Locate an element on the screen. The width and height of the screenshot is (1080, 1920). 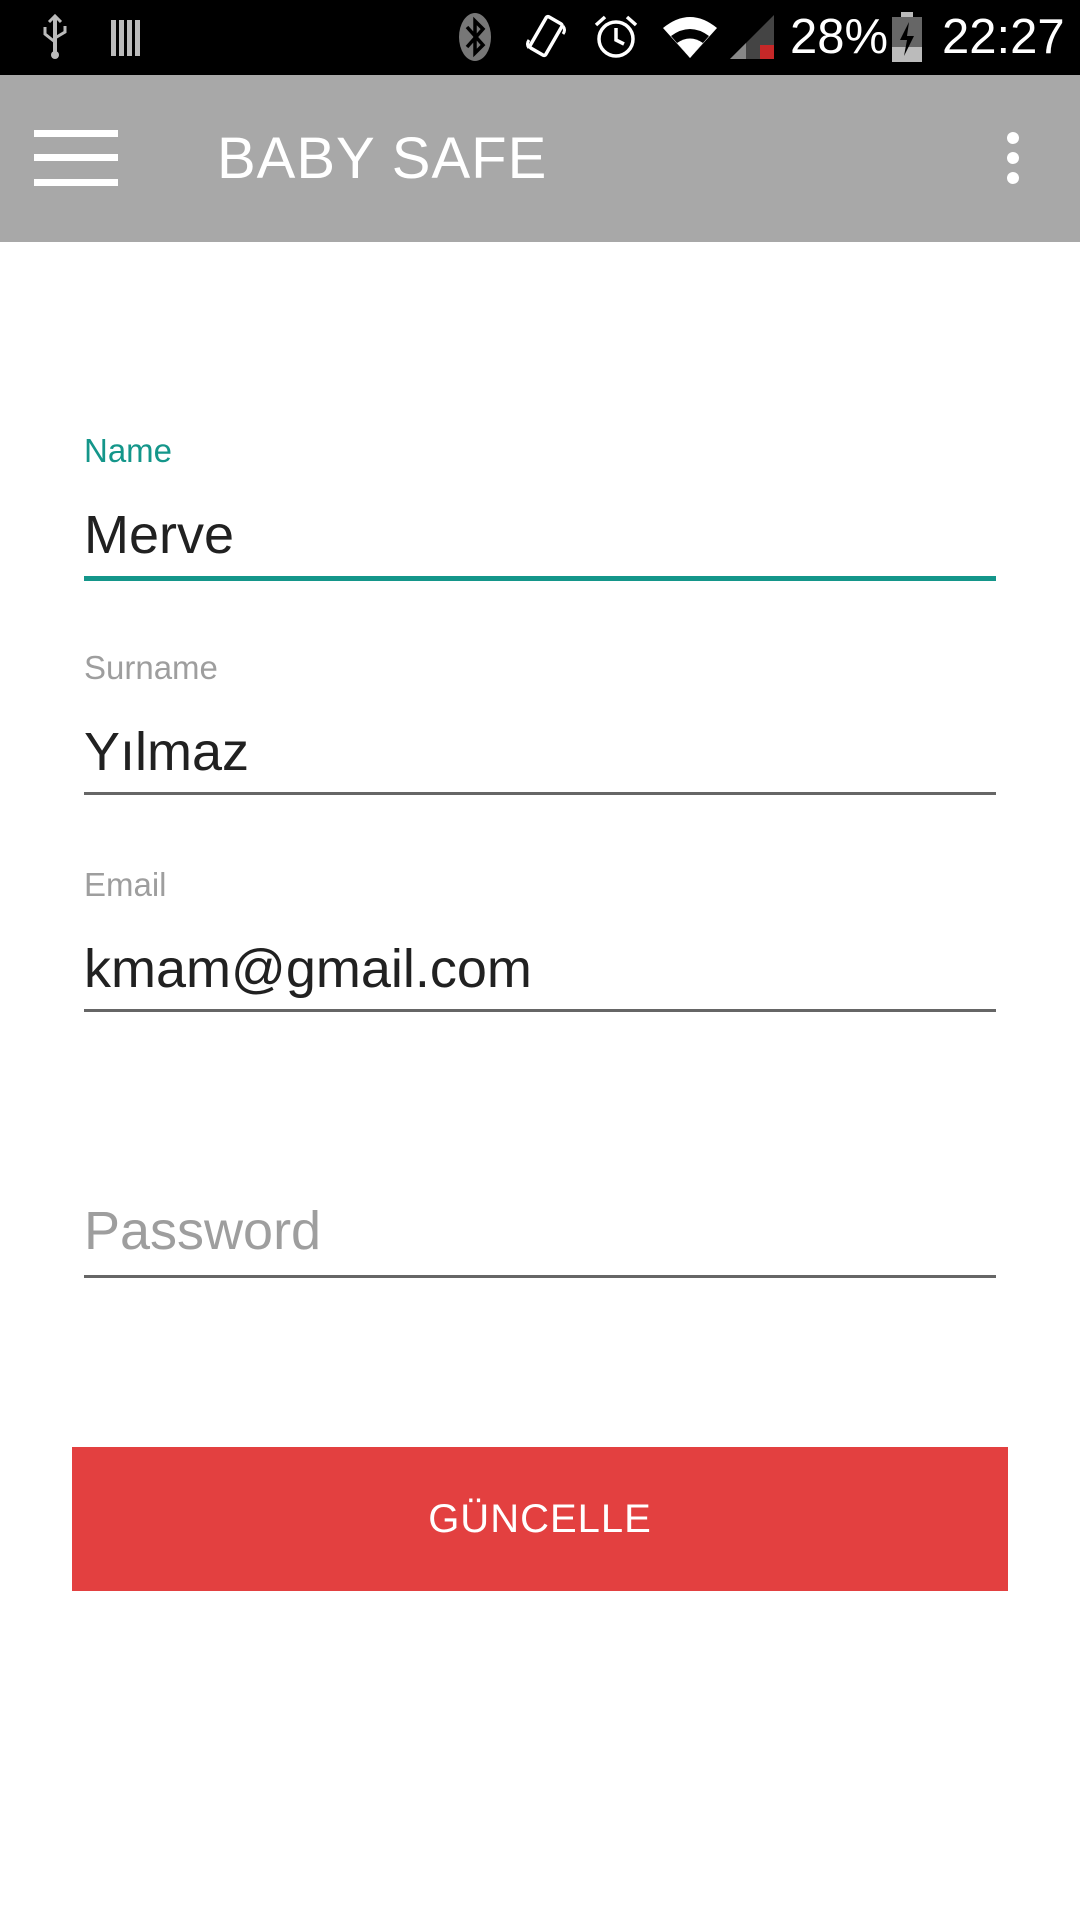
overflow-menu-button is located at coordinates (1013, 158).